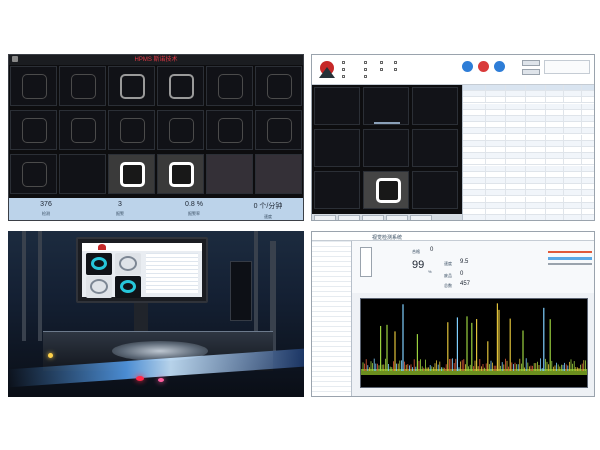 Image resolution: width=600 pixels, height=450 pixels. Describe the element at coordinates (465, 284) in the screenshot. I see `metric-value: 457` at that location.